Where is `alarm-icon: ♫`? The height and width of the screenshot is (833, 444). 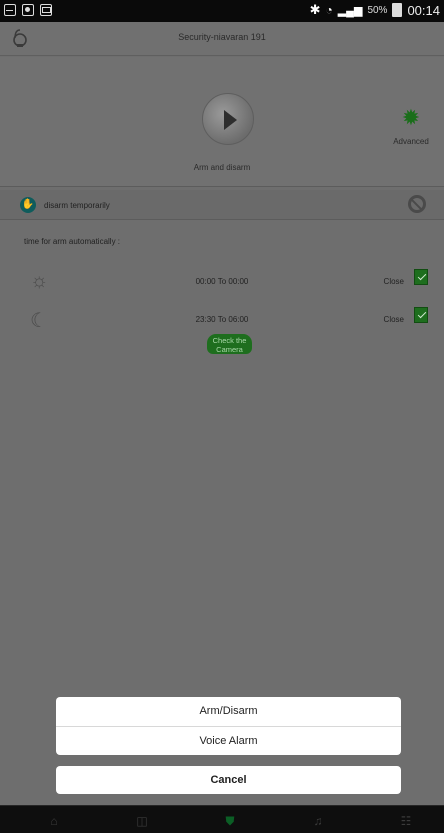 alarm-icon: ♫ is located at coordinates (318, 821).